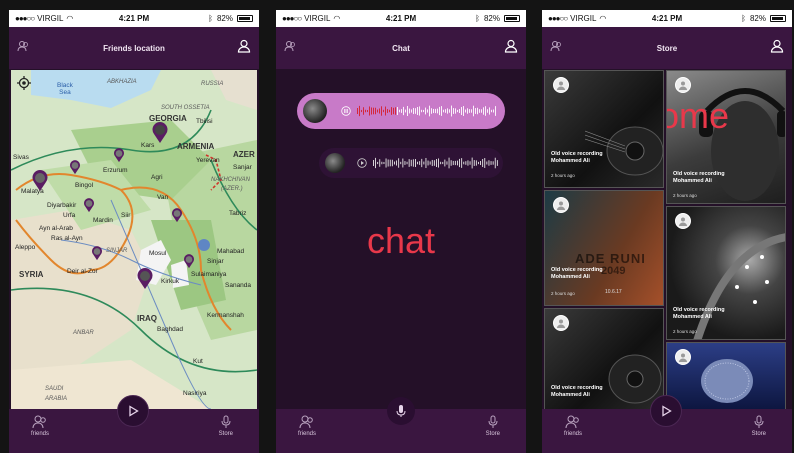 The height and width of the screenshot is (453, 794). Describe the element at coordinates (84, 185) in the screenshot. I see `map-label: Bingol` at that location.